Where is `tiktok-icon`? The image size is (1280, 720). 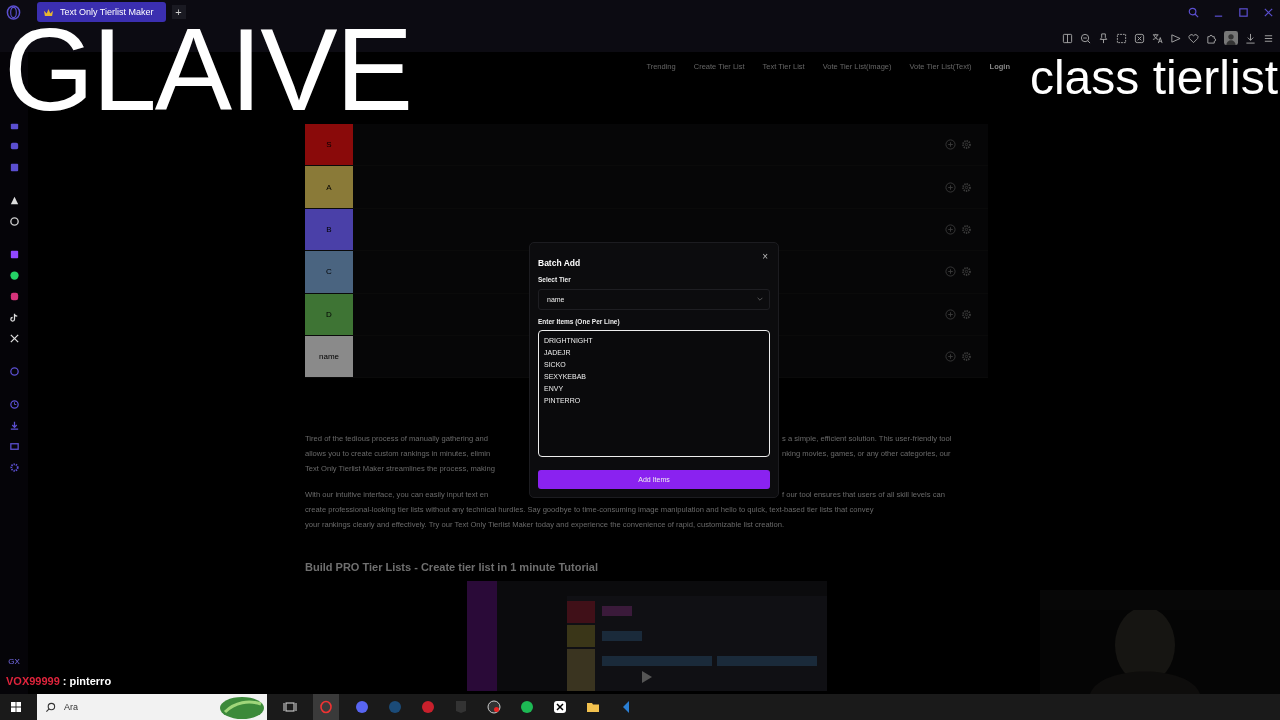 tiktok-icon is located at coordinates (14, 317).